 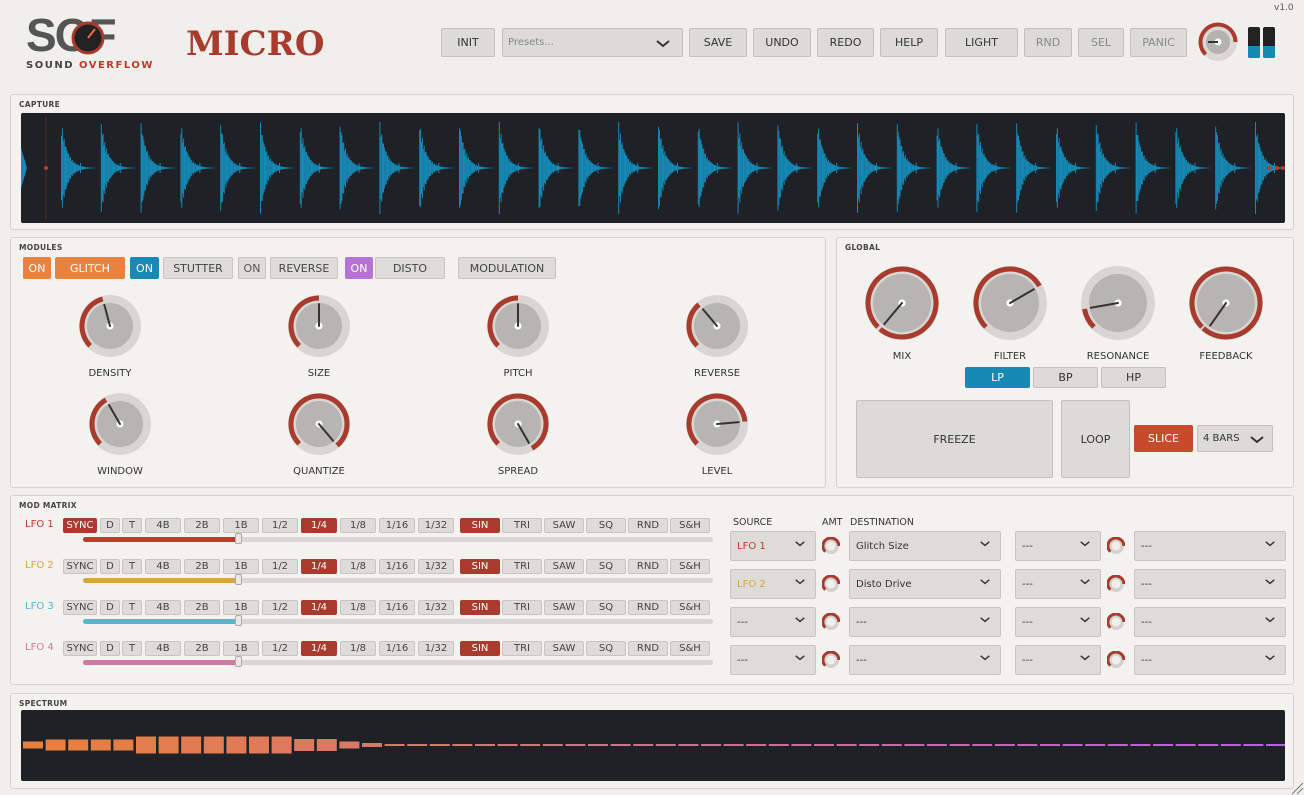 What do you see at coordinates (468, 42) in the screenshot?
I see `init-button: INIT` at bounding box center [468, 42].